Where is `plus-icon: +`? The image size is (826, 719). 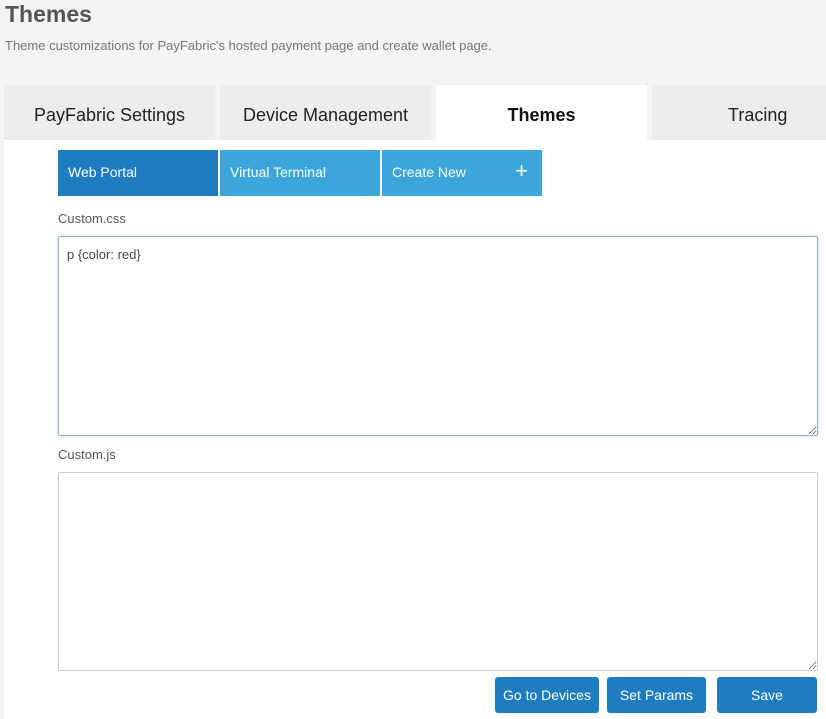 plus-icon: + is located at coordinates (521, 170).